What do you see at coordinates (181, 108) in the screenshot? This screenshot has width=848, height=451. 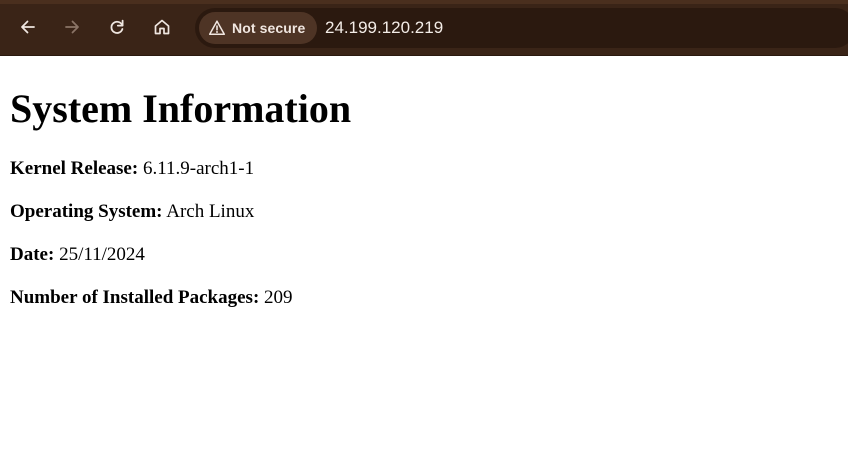 I see `page-title: System Information` at bounding box center [181, 108].